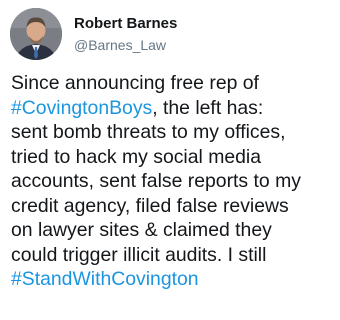 The width and height of the screenshot is (340, 320). I want to click on tweet-text-line: could trigger illicit audits. I still, so click(174, 255).